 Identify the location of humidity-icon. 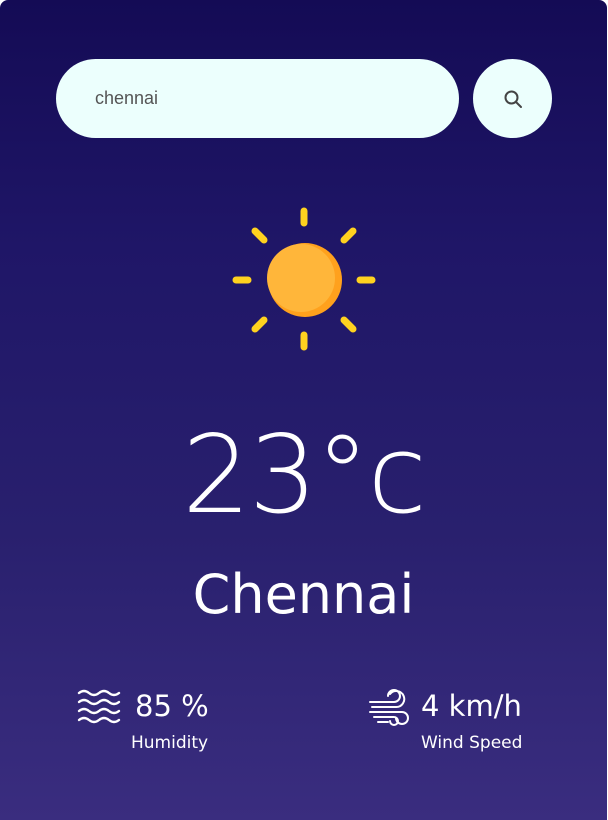
(99, 706).